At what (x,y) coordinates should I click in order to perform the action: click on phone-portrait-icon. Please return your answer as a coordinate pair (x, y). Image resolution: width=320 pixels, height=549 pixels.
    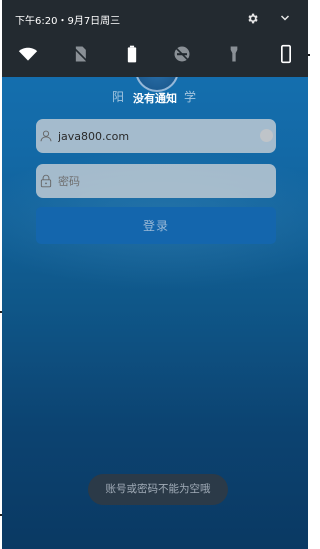
    Looking at the image, I should click on (286, 54).